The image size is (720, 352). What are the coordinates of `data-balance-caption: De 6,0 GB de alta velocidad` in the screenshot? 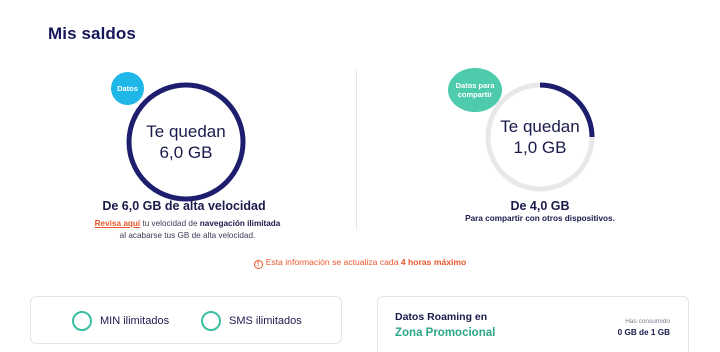 It's located at (184, 206).